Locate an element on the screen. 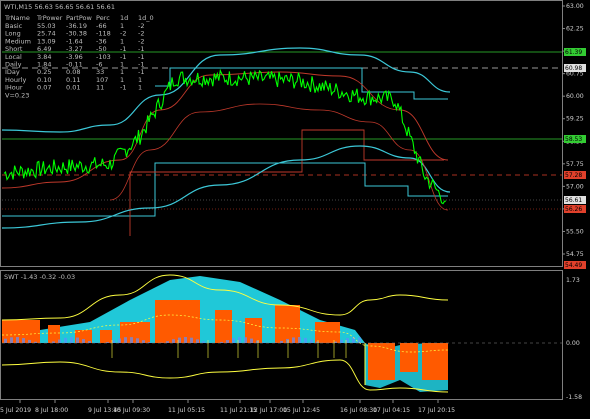 This screenshot has height=419, width=590. indicator-axis-label: 0.00 is located at coordinates (573, 343).